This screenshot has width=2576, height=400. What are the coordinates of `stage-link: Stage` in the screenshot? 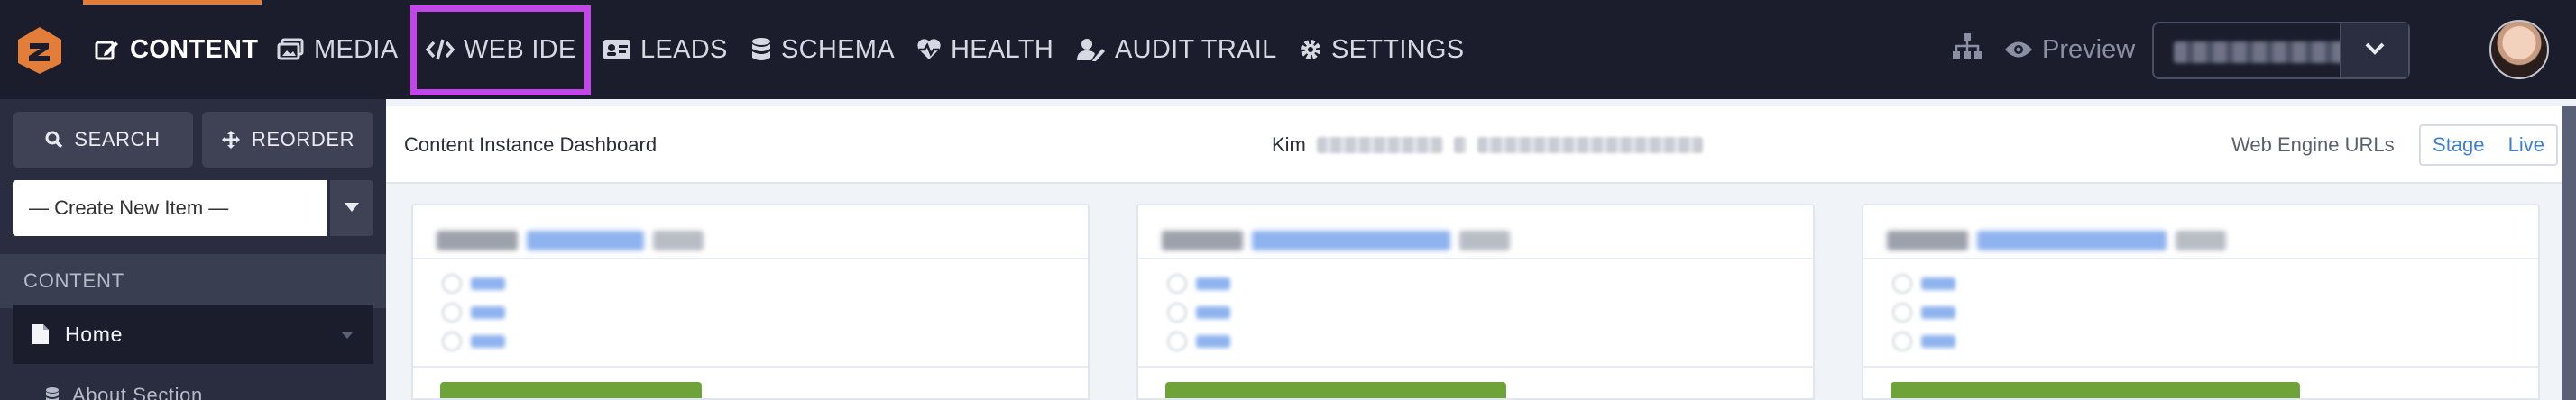 It's located at (2459, 145).